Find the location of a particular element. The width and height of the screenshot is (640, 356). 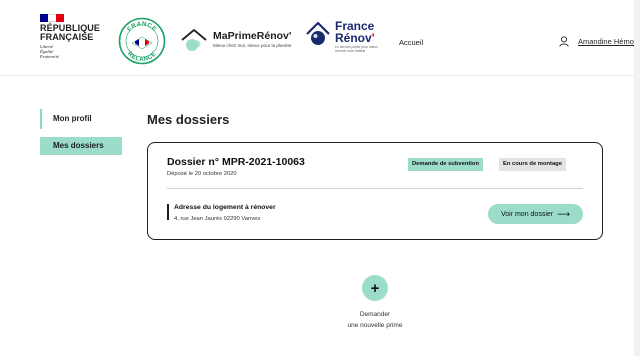

voir-mon-dossier-button: Voir mon dossier ⟶ is located at coordinates (535, 214).